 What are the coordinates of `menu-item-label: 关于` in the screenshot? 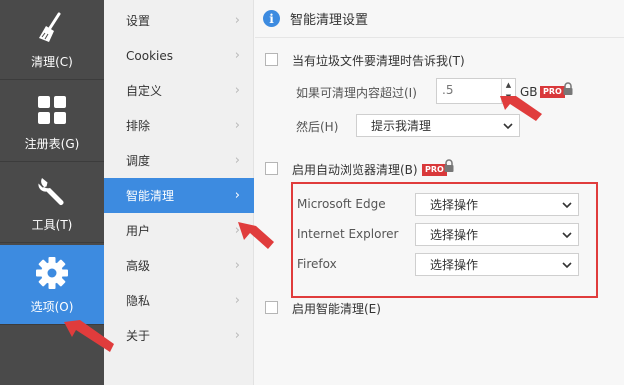 It's located at (138, 336).